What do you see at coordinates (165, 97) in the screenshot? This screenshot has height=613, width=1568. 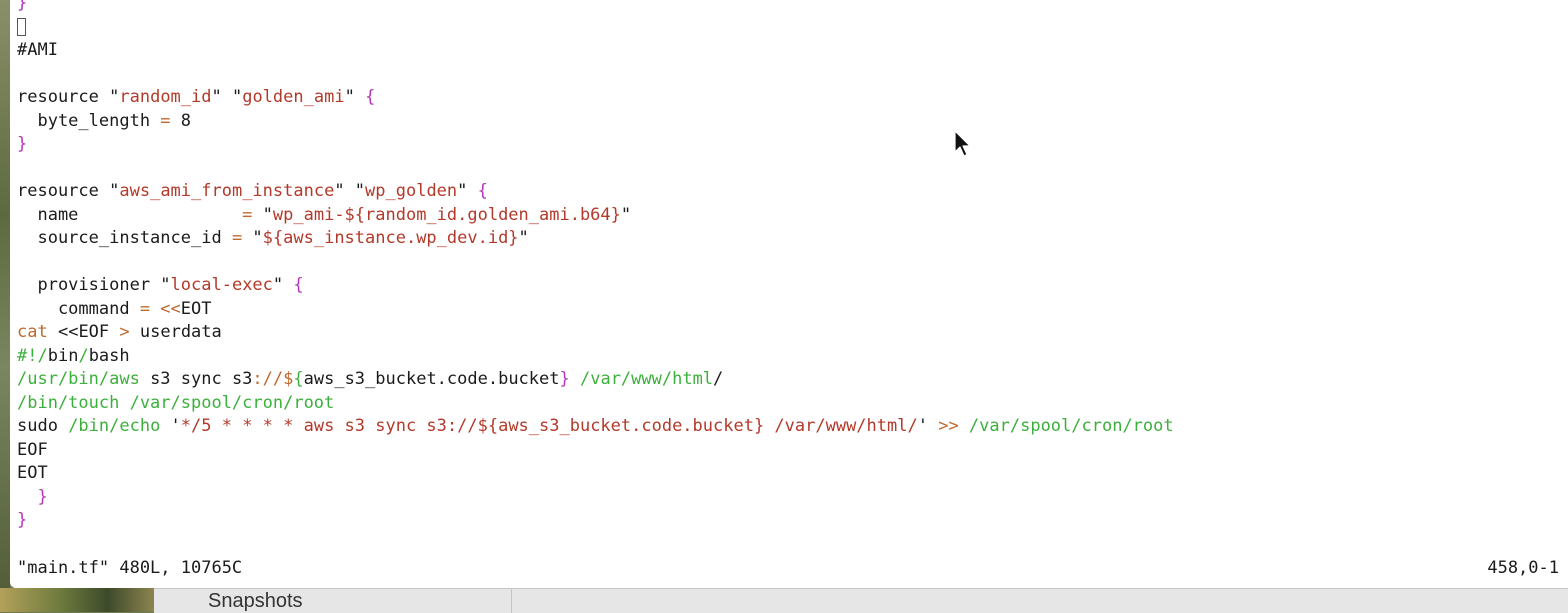 I see `code-token: random_id` at bounding box center [165, 97].